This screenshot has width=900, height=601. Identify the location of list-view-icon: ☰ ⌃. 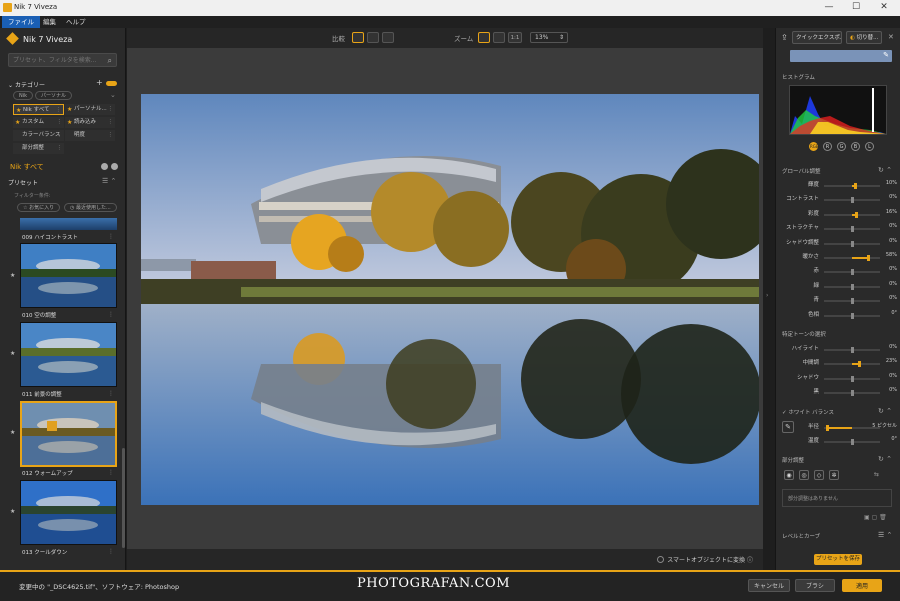
(109, 181).